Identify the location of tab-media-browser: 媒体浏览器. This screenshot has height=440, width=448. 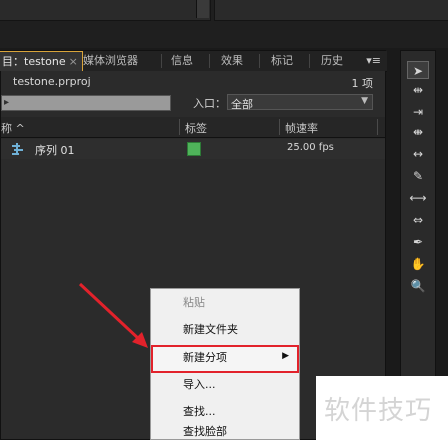
(110, 61).